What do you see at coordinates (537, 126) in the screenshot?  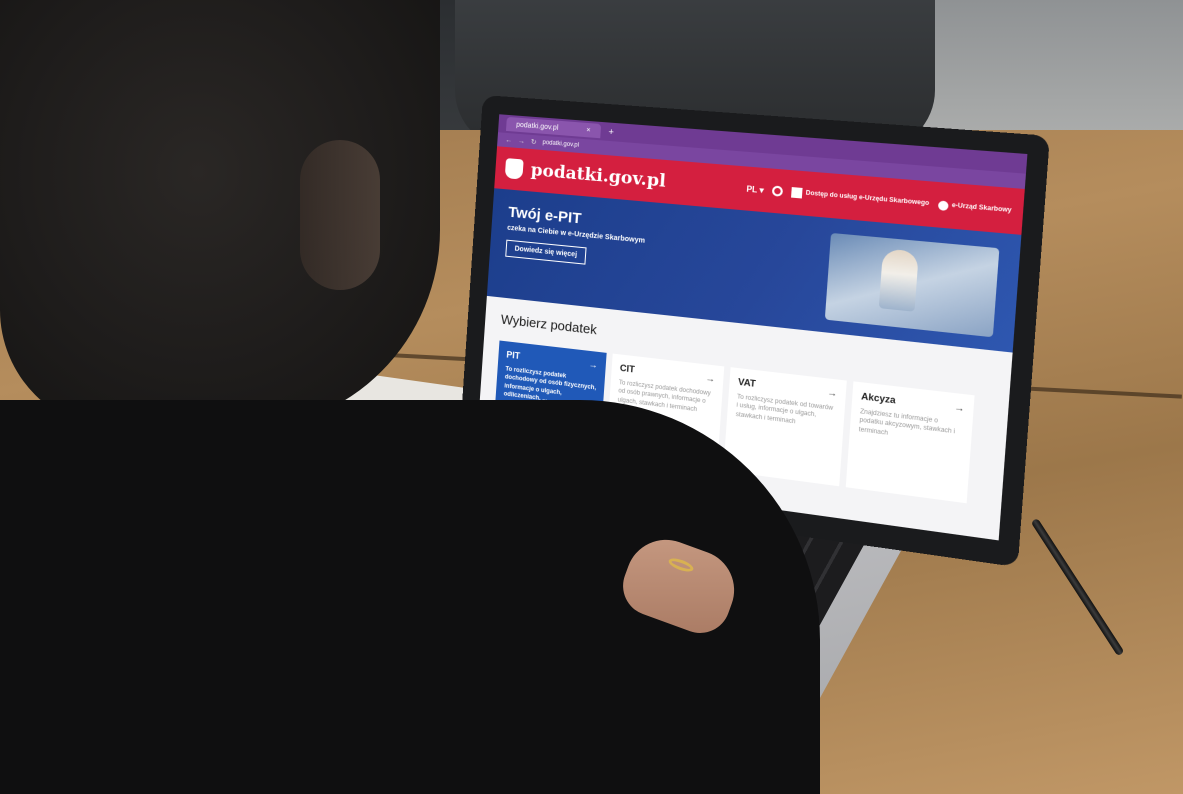 I see `tab-title: podatki.gov.pl` at bounding box center [537, 126].